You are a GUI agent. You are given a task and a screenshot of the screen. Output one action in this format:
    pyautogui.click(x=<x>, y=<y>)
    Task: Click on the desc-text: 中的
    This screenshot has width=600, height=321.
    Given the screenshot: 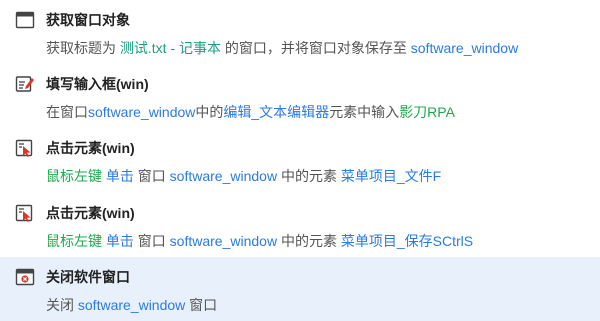 What is the action you would take?
    pyautogui.click(x=209, y=112)
    